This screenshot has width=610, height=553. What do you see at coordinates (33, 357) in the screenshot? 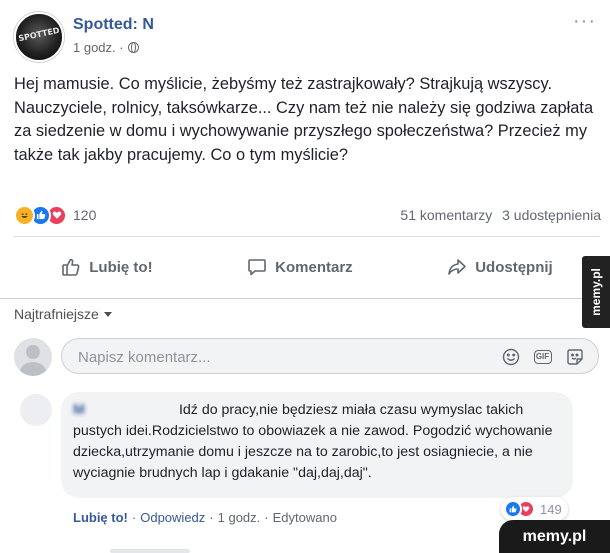
I see `current-user-avatar` at bounding box center [33, 357].